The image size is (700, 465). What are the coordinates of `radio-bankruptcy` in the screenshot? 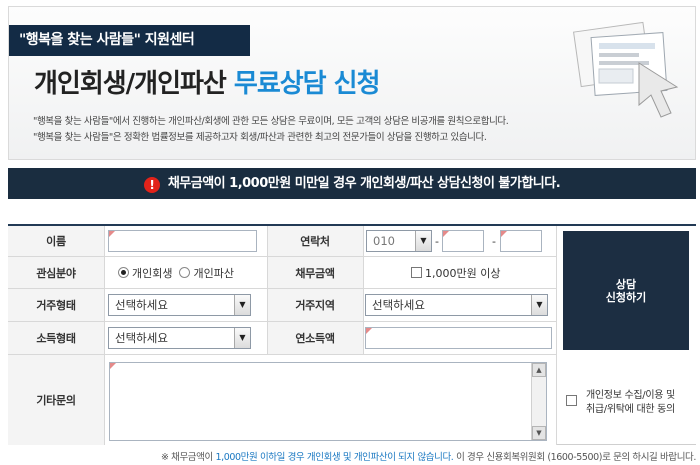 It's located at (185, 272).